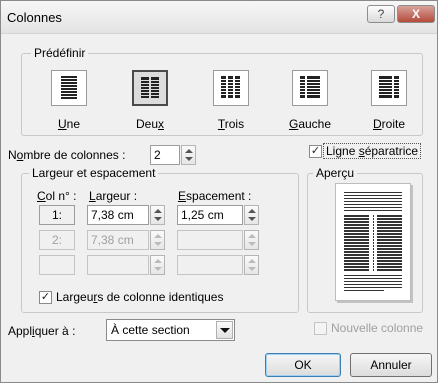 The width and height of the screenshot is (440, 385). I want to click on preset-gauche-button, so click(310, 88).